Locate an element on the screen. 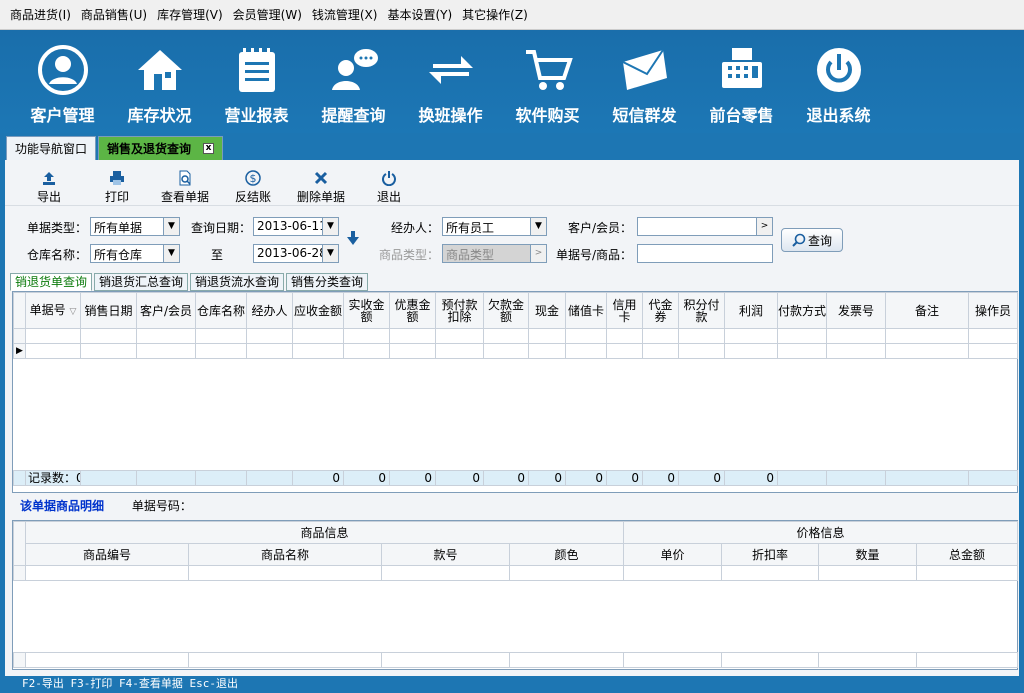 The width and height of the screenshot is (1024, 693). subtab-return-orders: 销退货单查询 is located at coordinates (51, 282).